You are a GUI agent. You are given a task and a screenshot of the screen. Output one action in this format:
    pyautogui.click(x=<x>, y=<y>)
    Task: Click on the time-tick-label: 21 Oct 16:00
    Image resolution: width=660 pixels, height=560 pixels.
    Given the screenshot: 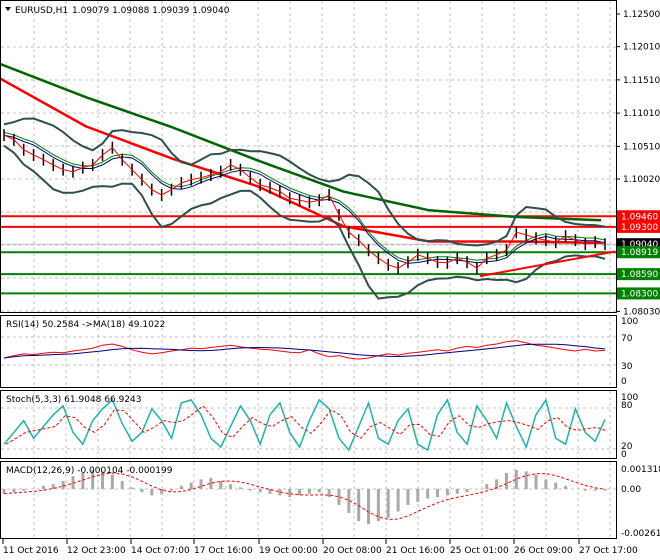 What is the action you would take?
    pyautogui.click(x=415, y=551)
    